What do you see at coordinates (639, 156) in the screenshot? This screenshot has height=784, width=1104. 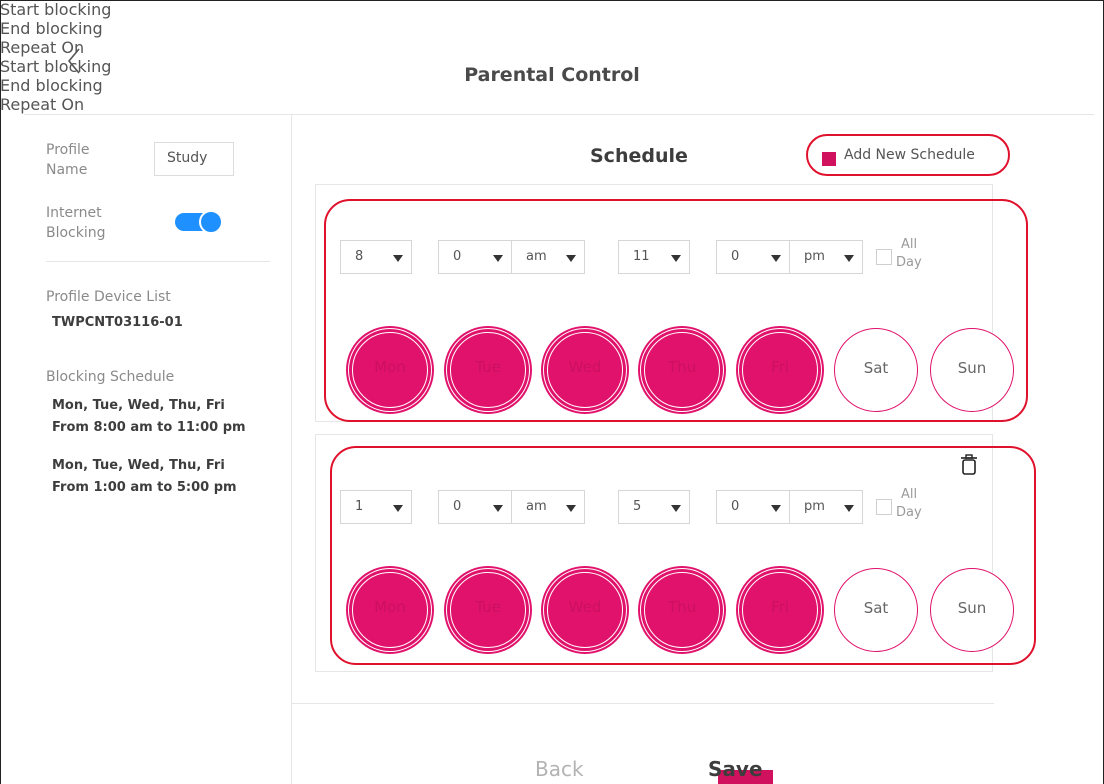 I see `schedule-title: Schedule` at bounding box center [639, 156].